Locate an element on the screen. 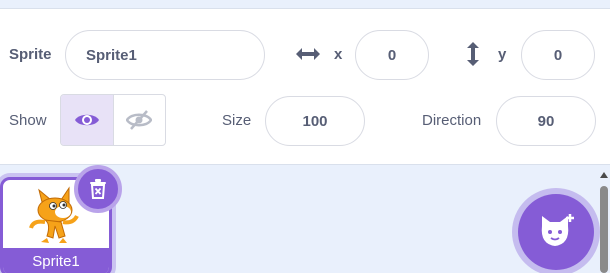 This screenshot has width=610, height=273. hide-button is located at coordinates (140, 120).